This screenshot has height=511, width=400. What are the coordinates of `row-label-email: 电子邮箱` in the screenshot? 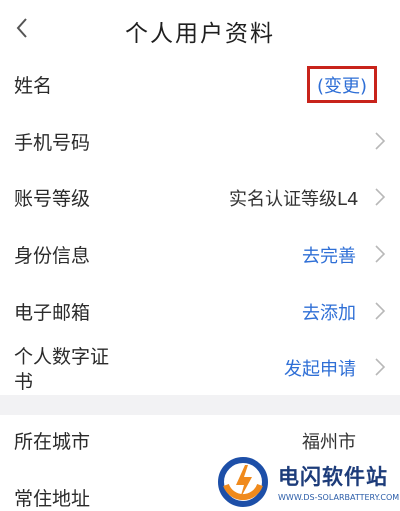 It's located at (52, 313).